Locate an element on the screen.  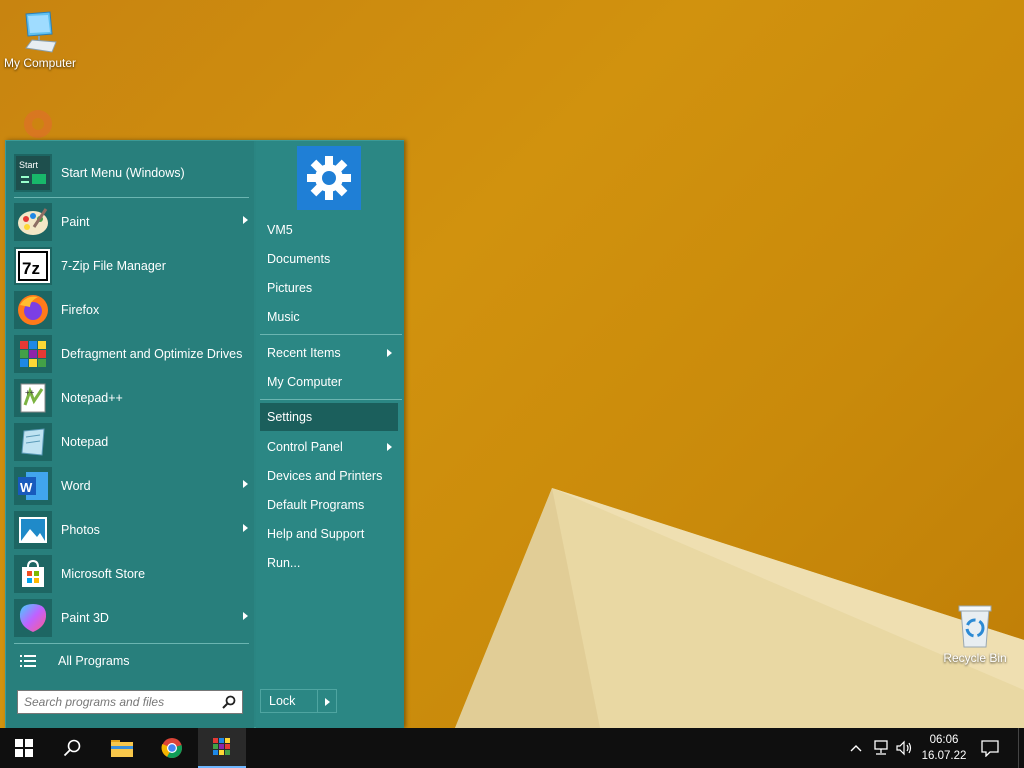
search-icon is located at coordinates (229, 702).